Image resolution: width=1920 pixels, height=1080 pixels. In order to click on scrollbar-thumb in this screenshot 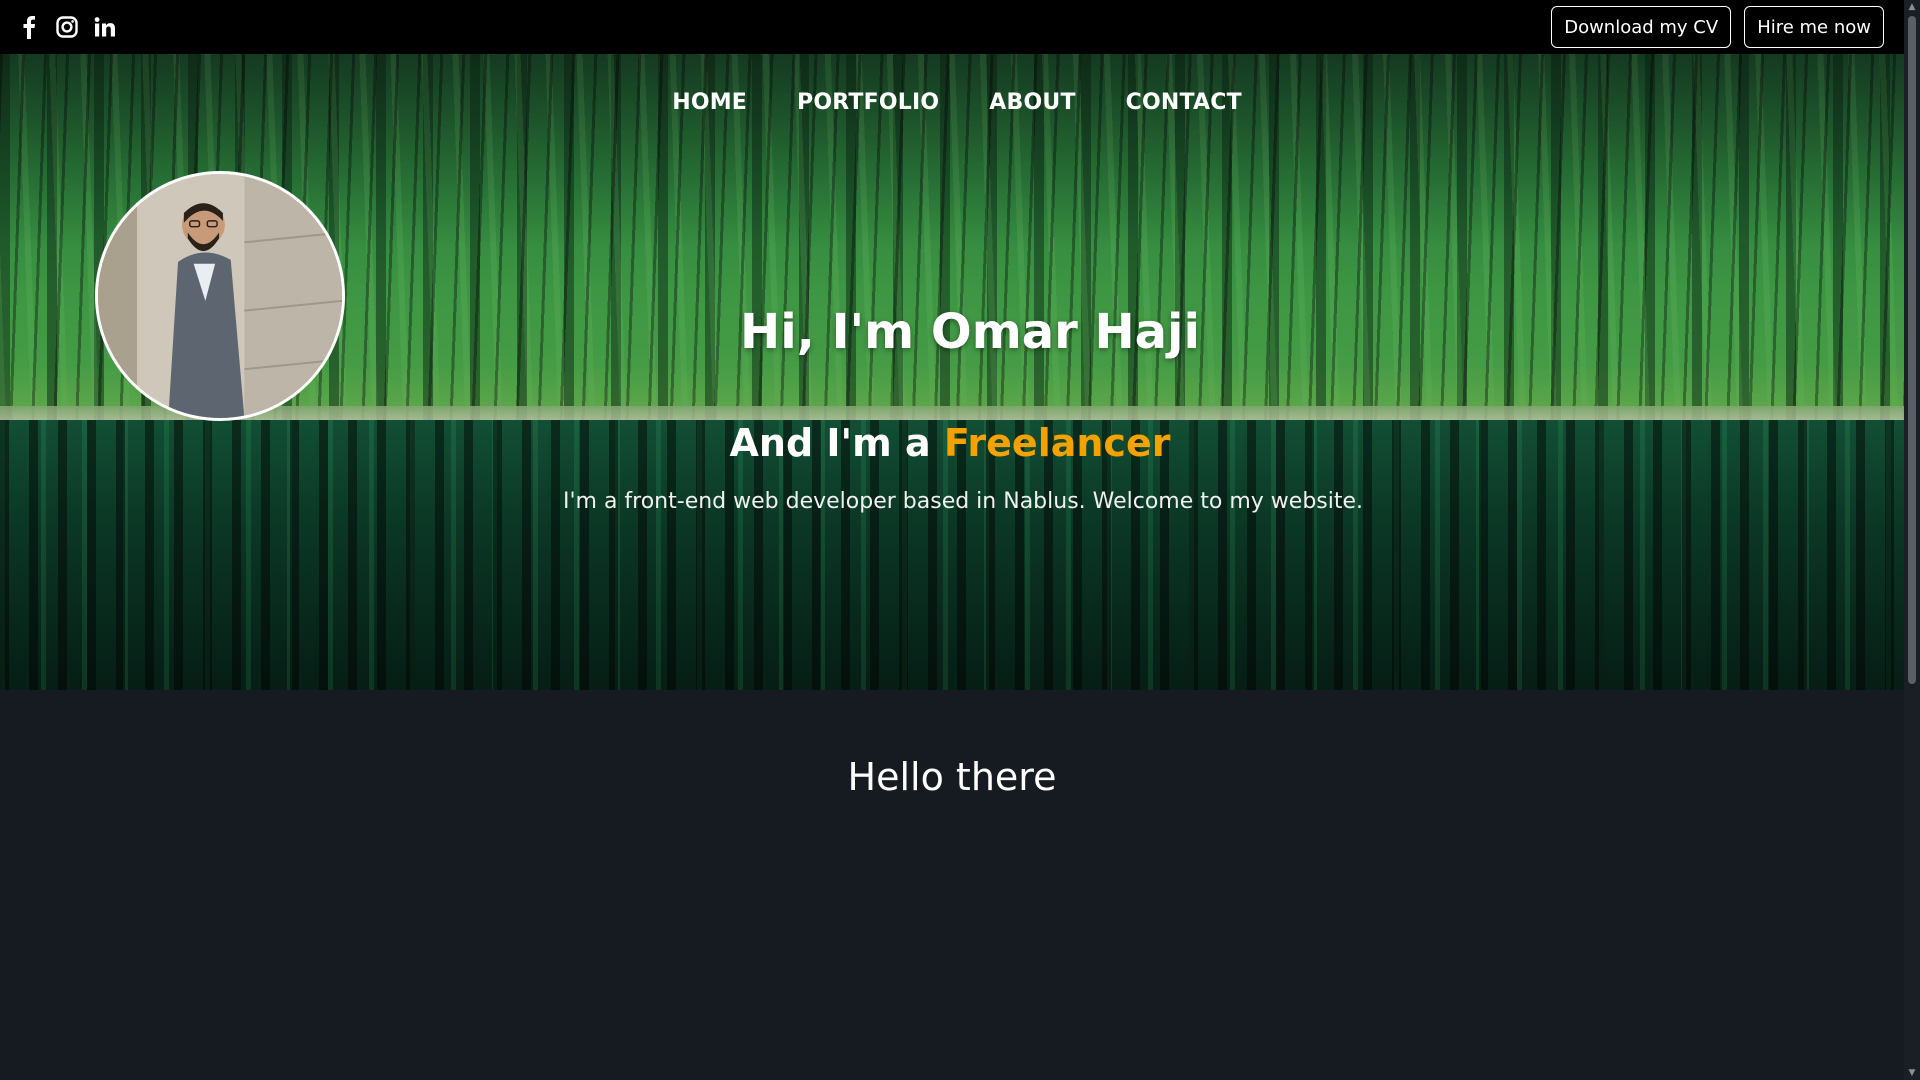, I will do `click(1912, 350)`.